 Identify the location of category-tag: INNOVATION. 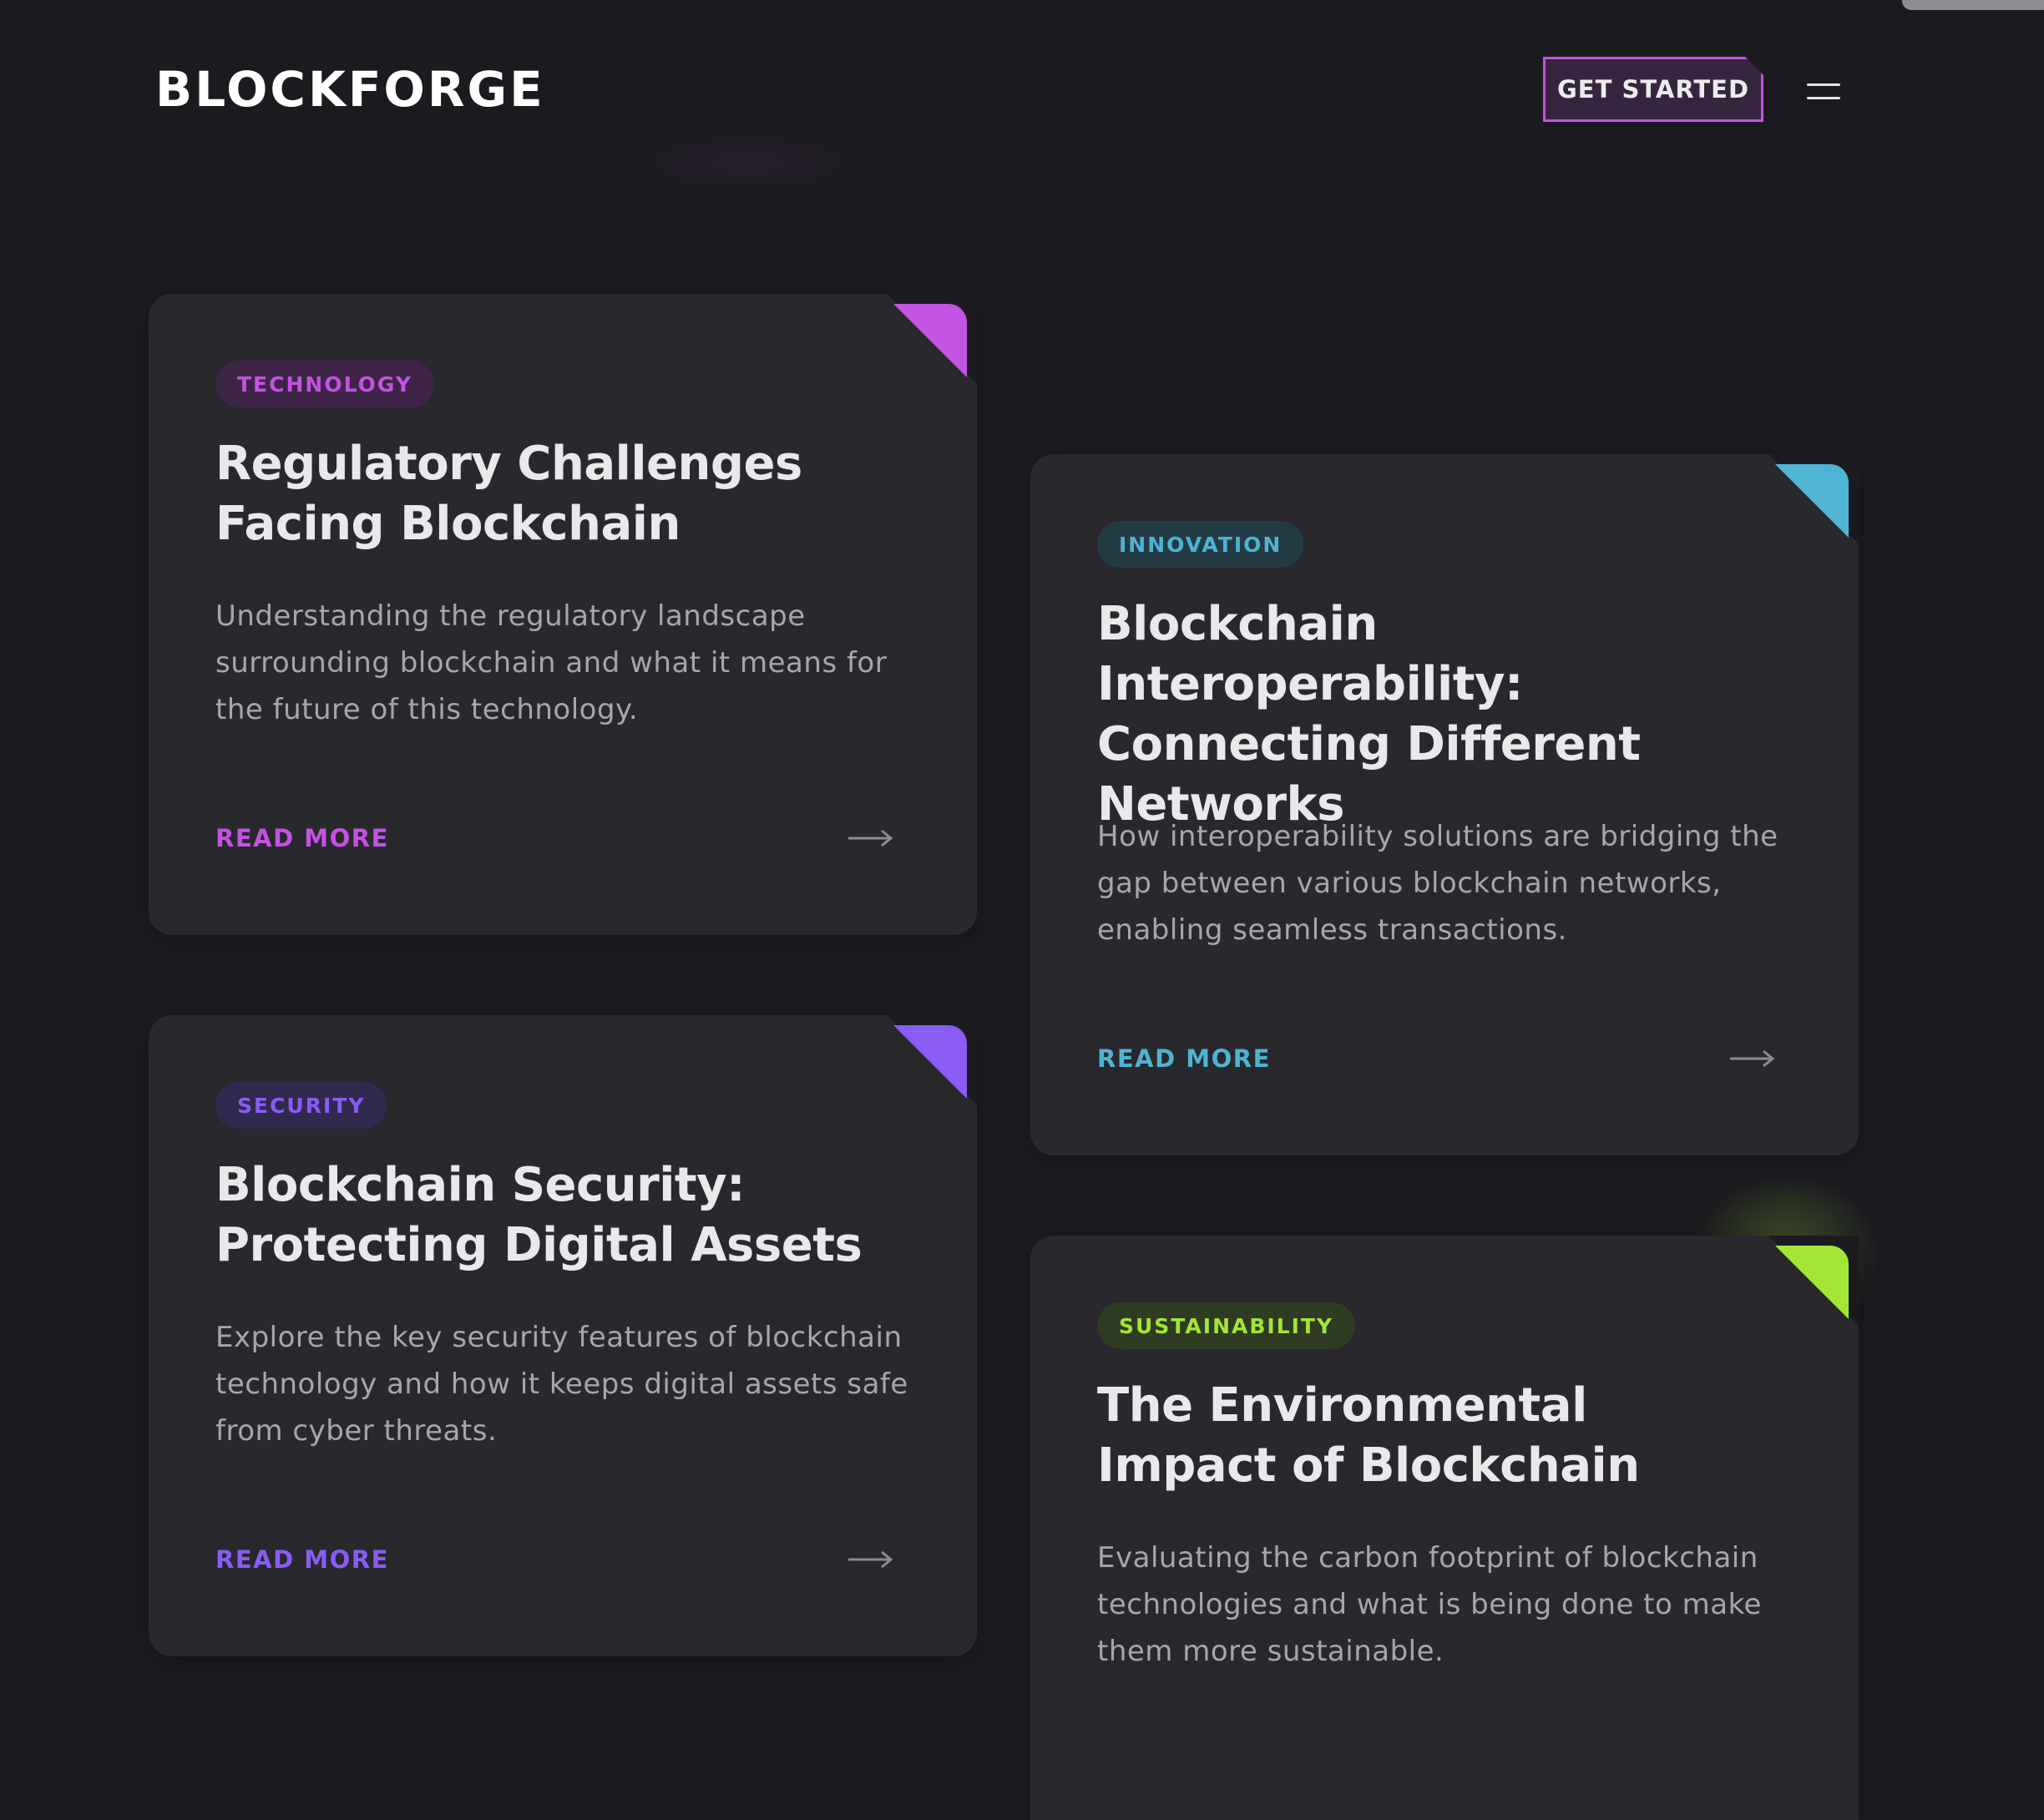
(1200, 544).